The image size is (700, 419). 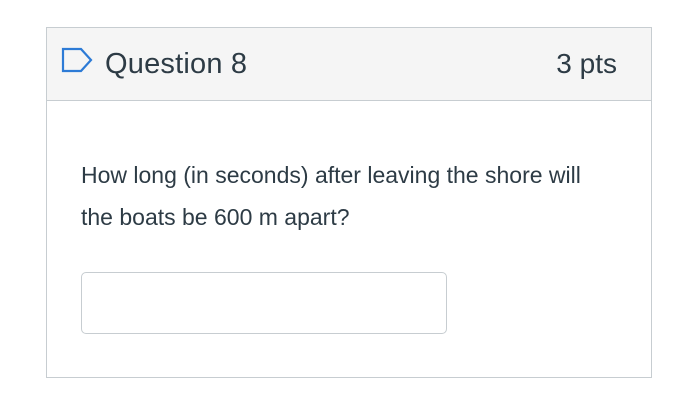 I want to click on question-title: Question 8, so click(x=176, y=63).